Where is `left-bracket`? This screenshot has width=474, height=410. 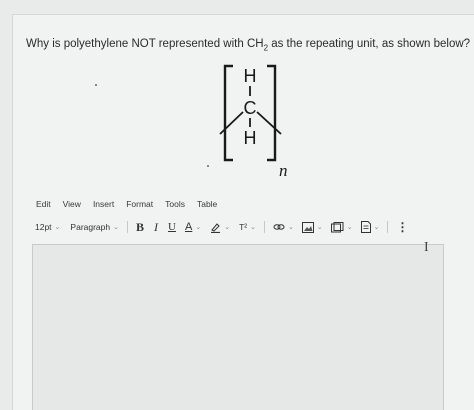
left-bracket is located at coordinates (228, 113).